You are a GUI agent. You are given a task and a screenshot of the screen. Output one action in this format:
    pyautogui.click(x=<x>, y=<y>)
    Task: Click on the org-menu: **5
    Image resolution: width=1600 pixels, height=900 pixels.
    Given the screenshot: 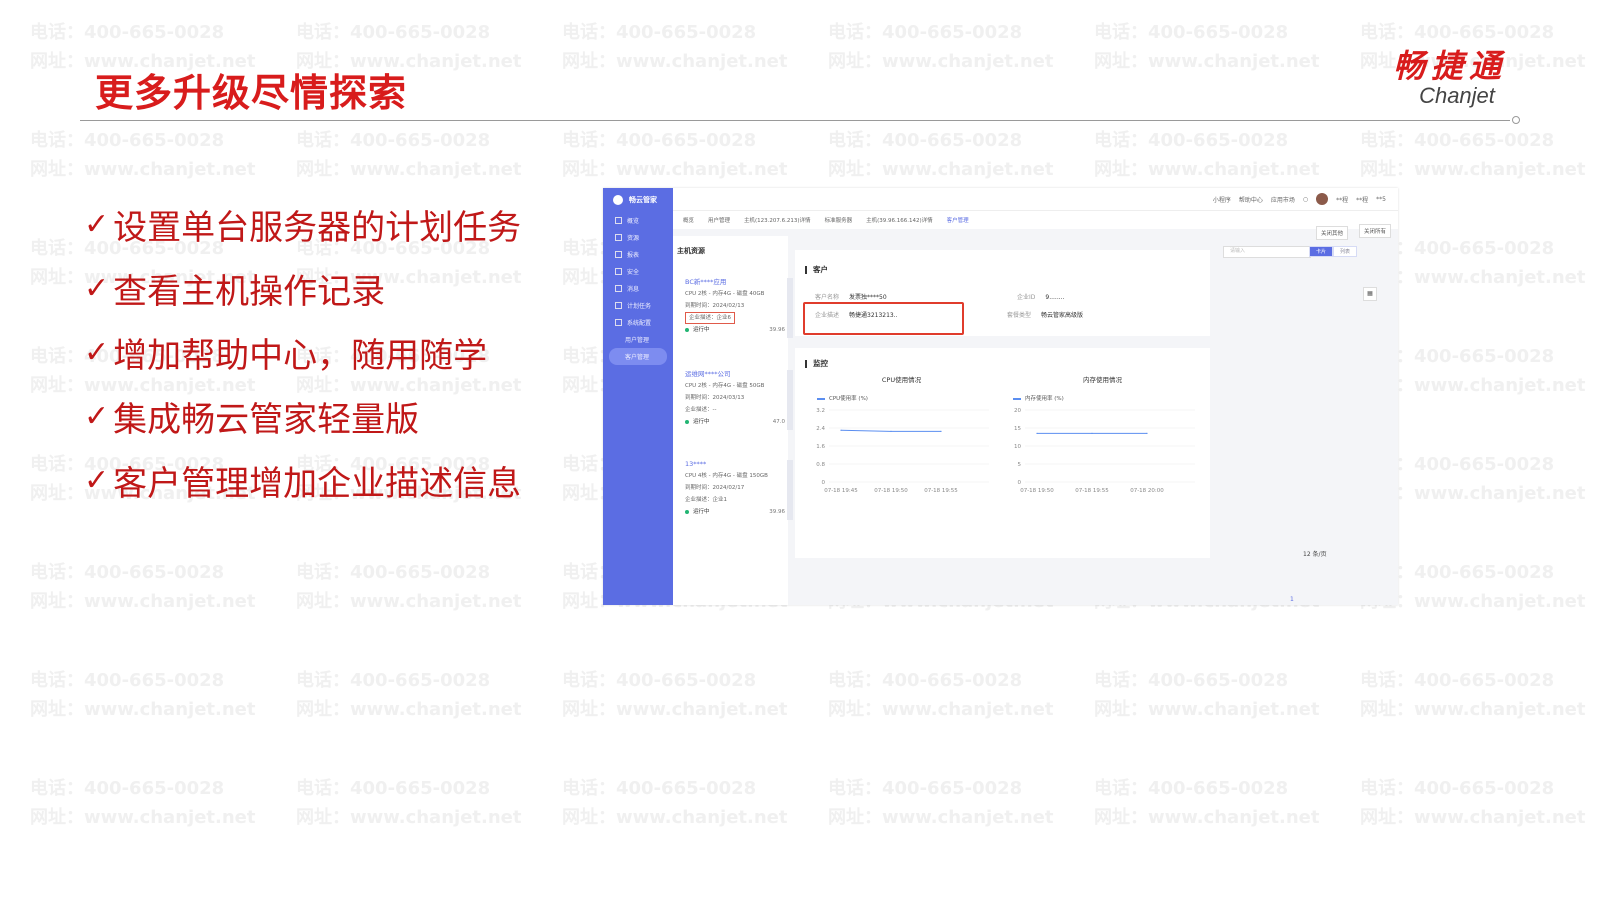 What is the action you would take?
    pyautogui.click(x=1381, y=199)
    